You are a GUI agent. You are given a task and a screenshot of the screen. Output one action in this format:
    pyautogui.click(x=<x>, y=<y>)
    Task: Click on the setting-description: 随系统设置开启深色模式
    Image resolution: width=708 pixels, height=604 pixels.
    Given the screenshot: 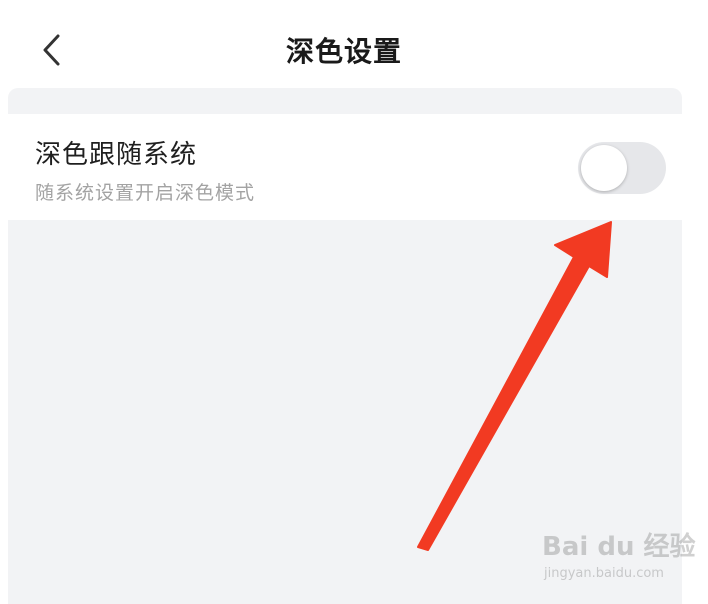 What is the action you would take?
    pyautogui.click(x=145, y=193)
    